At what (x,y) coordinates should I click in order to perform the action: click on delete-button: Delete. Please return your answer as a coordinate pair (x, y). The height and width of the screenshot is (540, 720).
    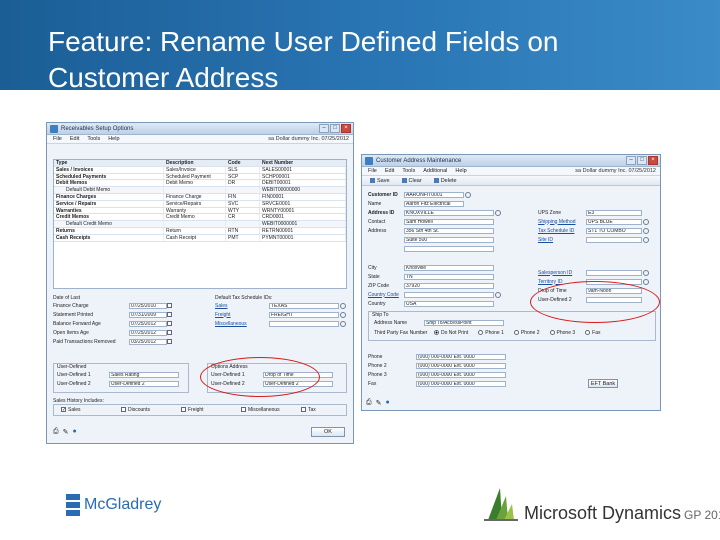
    Looking at the image, I should click on (445, 181).